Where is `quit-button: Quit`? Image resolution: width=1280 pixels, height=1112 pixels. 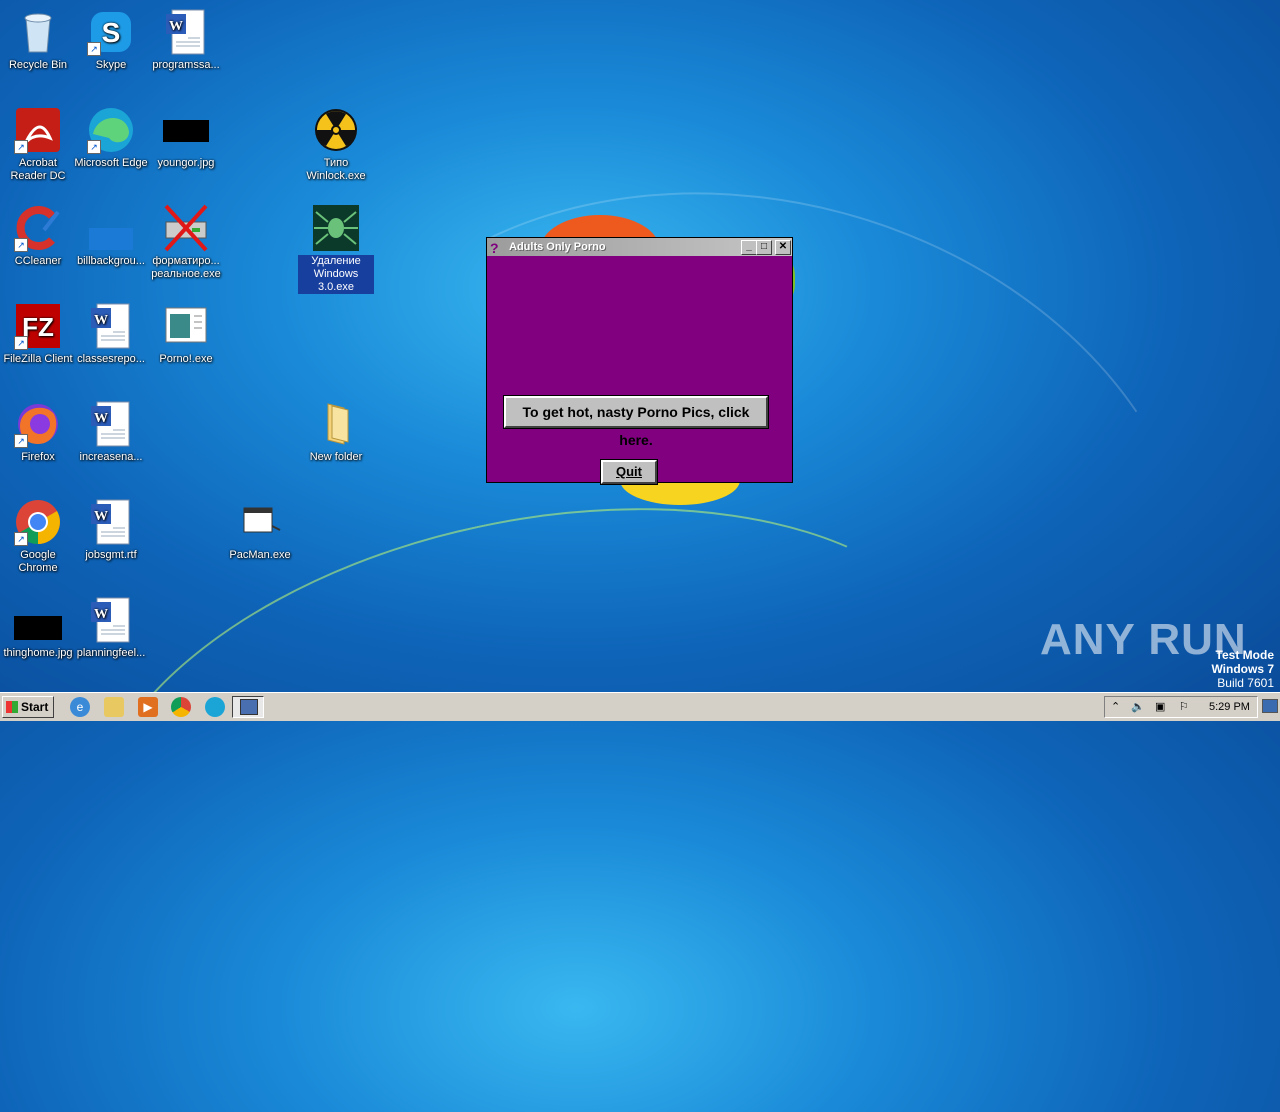 quit-button: Quit is located at coordinates (629, 472).